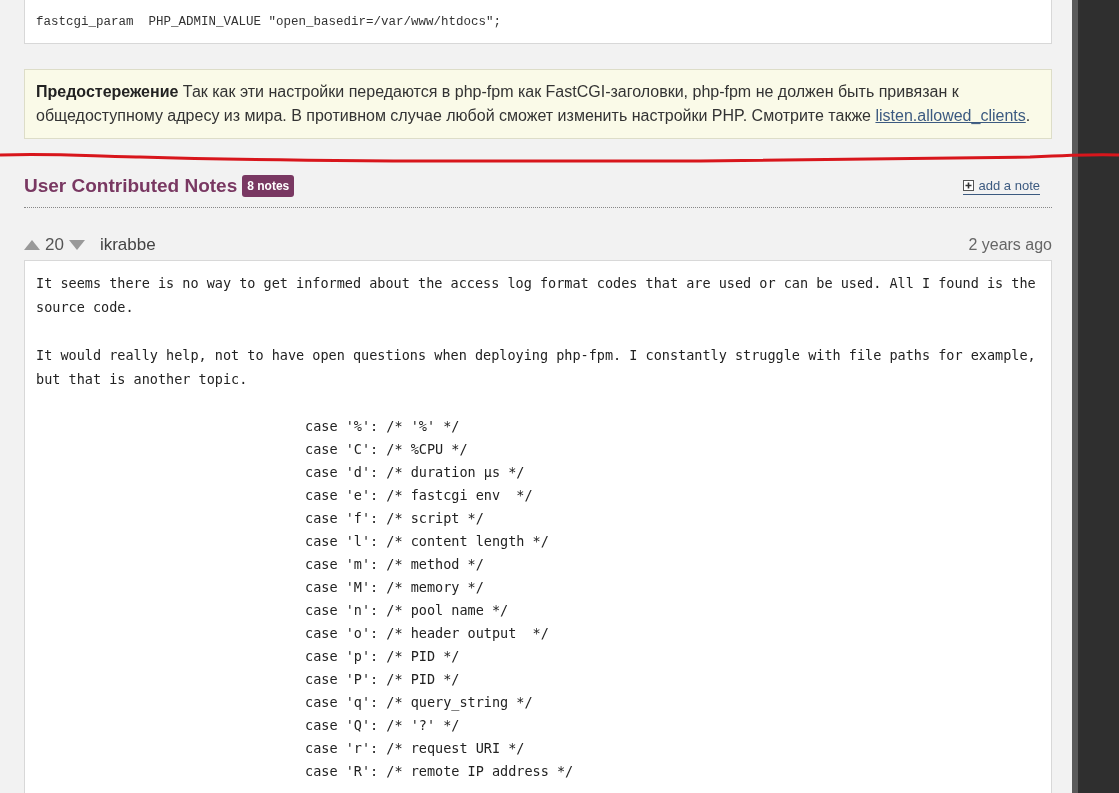 This screenshot has height=793, width=1119. I want to click on code-line: case 'P': /* PID */, so click(382, 679).